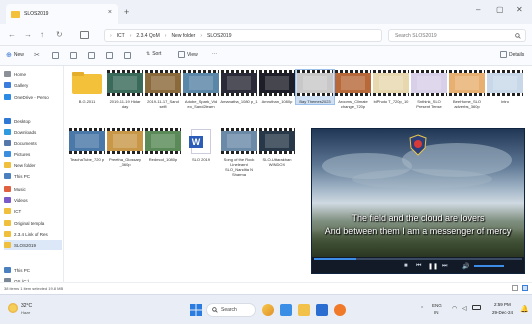 This screenshot has width=532, height=324. I want to click on breadcrumb-item: SLOS2019, so click(219, 36).